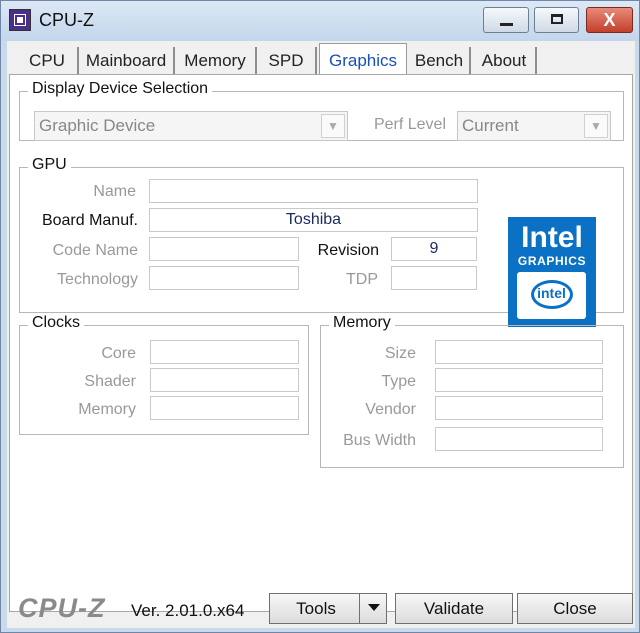  Describe the element at coordinates (118, 353) in the screenshot. I see `core-label: Core` at that location.